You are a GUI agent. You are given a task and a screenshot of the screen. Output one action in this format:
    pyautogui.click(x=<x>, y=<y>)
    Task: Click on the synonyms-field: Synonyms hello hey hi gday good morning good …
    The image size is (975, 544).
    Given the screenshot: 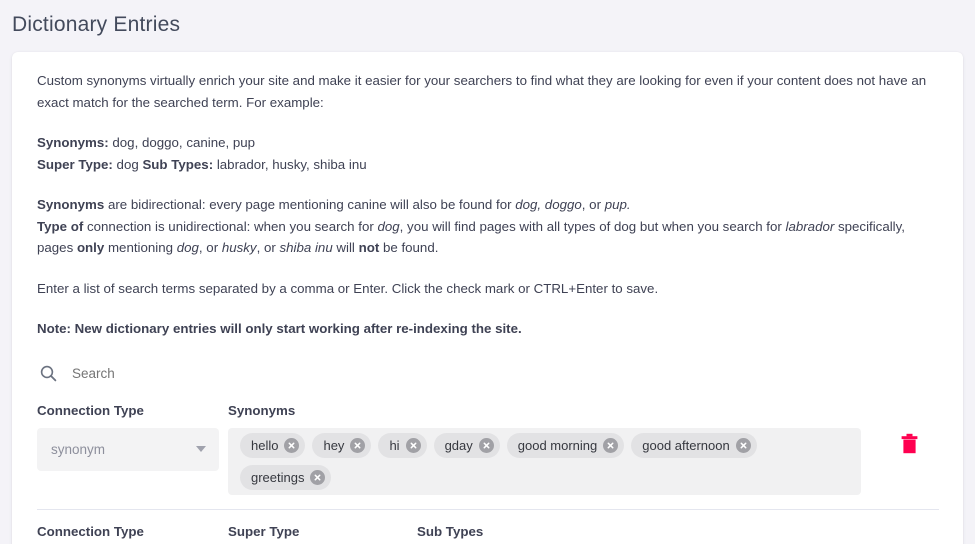 What is the action you would take?
    pyautogui.click(x=544, y=449)
    